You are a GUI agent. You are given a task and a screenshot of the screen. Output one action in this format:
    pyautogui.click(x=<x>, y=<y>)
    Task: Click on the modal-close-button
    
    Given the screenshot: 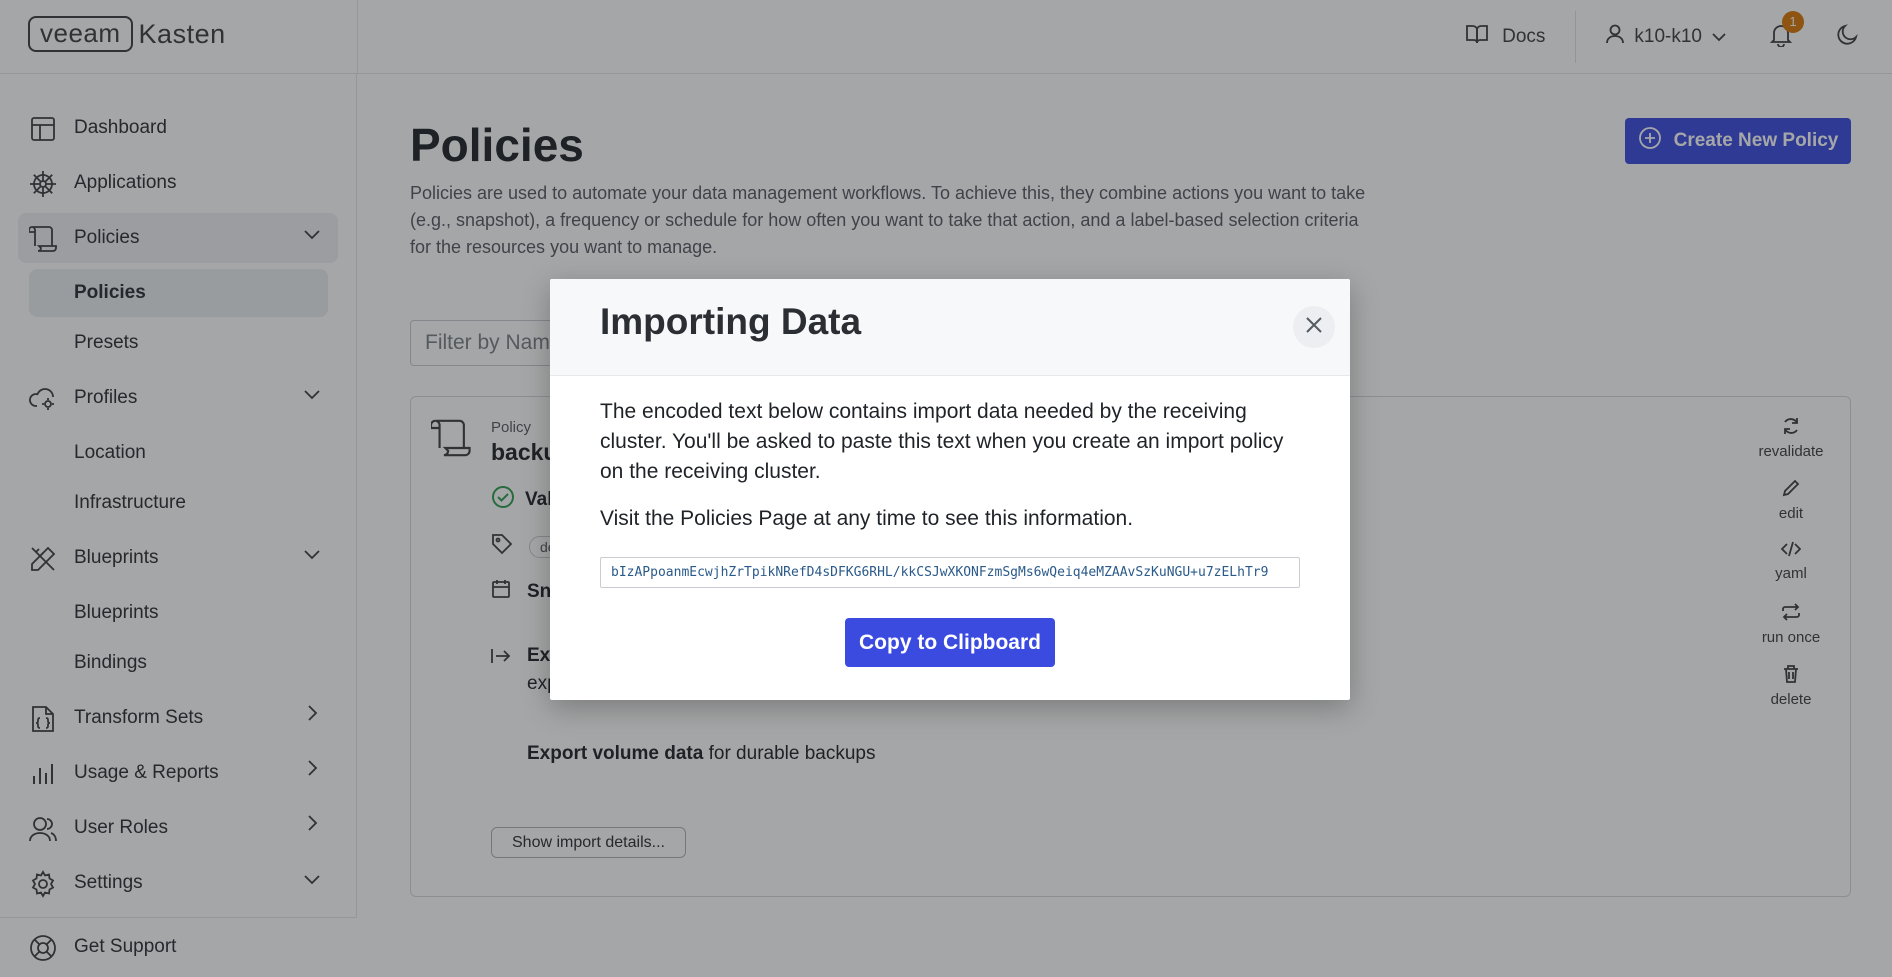 What is the action you would take?
    pyautogui.click(x=1314, y=327)
    